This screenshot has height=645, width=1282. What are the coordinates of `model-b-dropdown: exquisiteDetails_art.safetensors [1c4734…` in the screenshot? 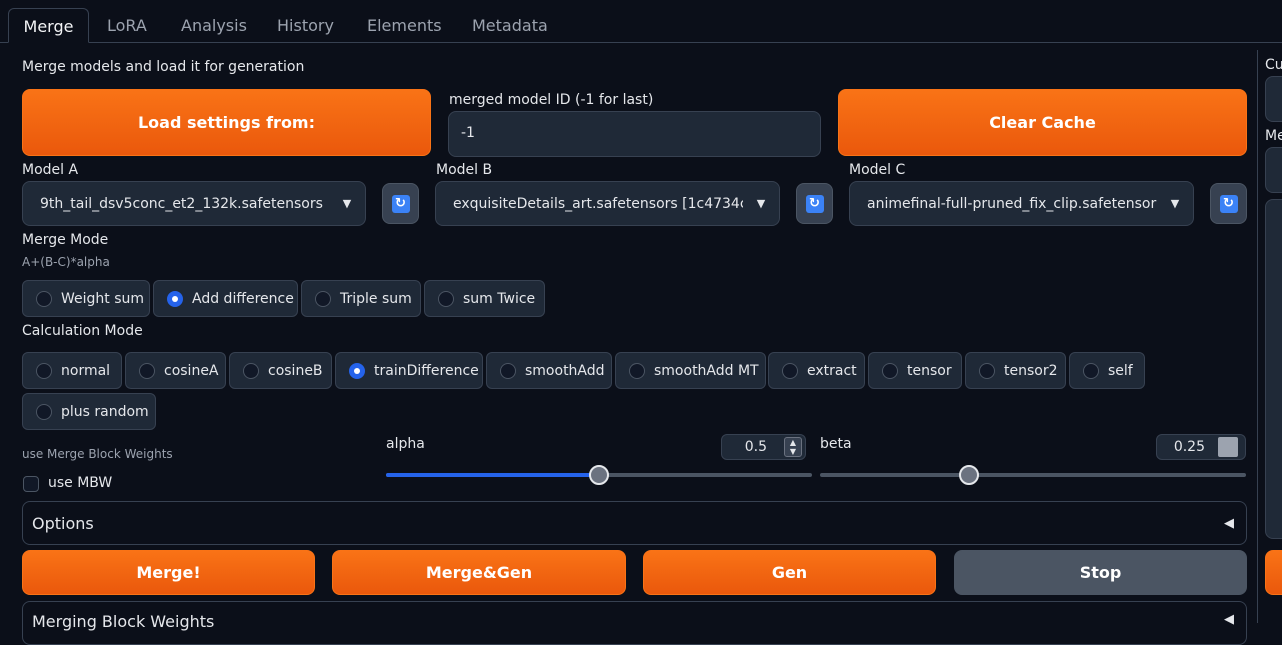 It's located at (607, 203).